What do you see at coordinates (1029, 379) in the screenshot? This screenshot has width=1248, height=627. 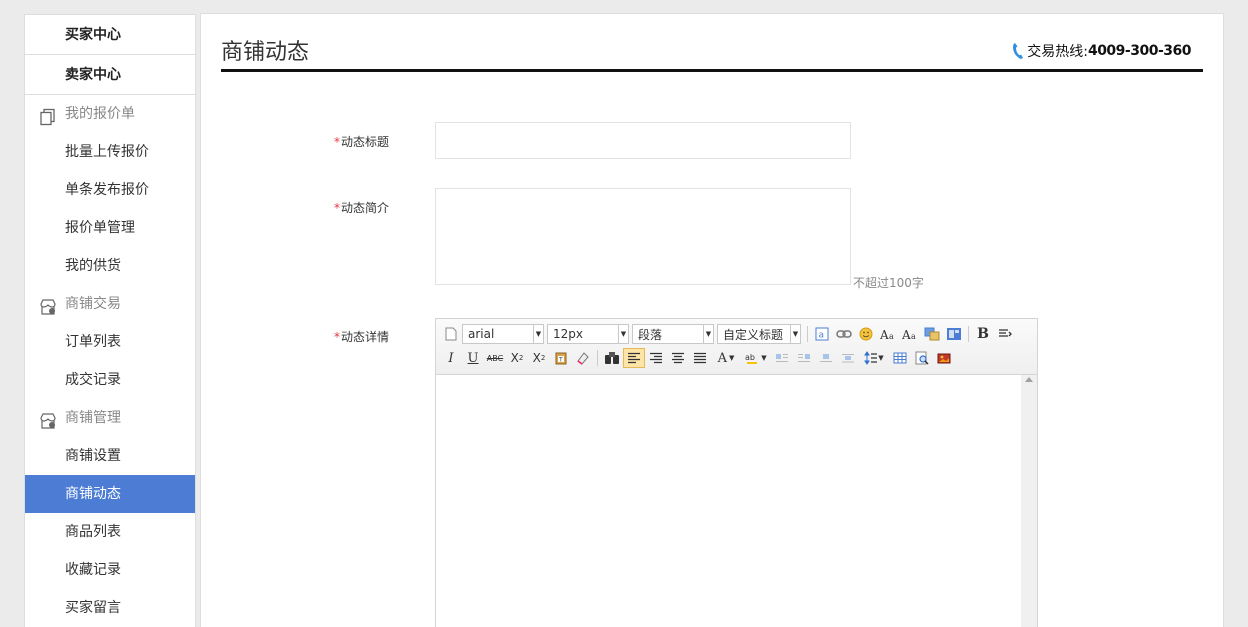 I see `scroll-up-icon` at bounding box center [1029, 379].